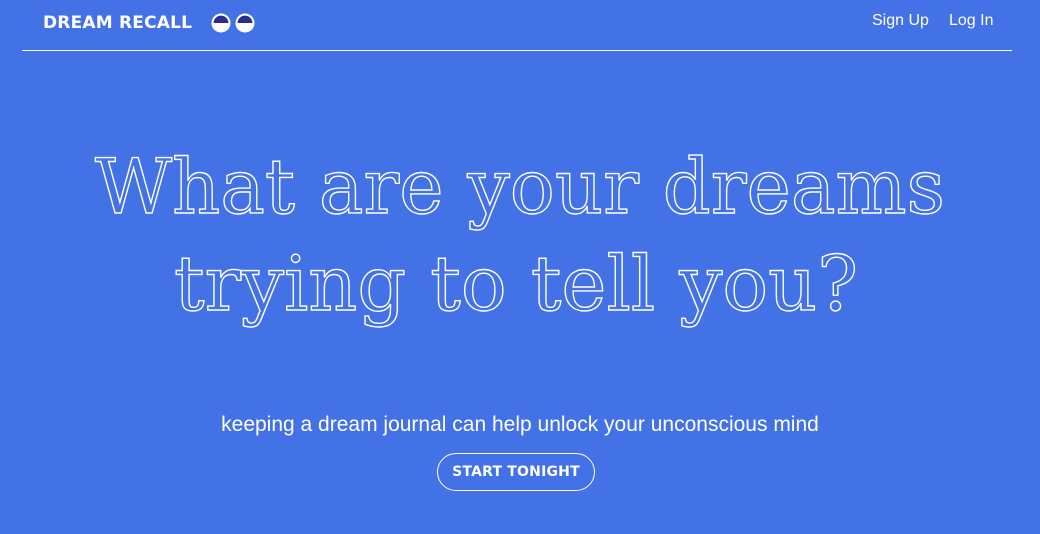 This screenshot has width=1040, height=534. I want to click on top-navbar: DREAM RECALL Sign Up Log In, so click(517, 25).